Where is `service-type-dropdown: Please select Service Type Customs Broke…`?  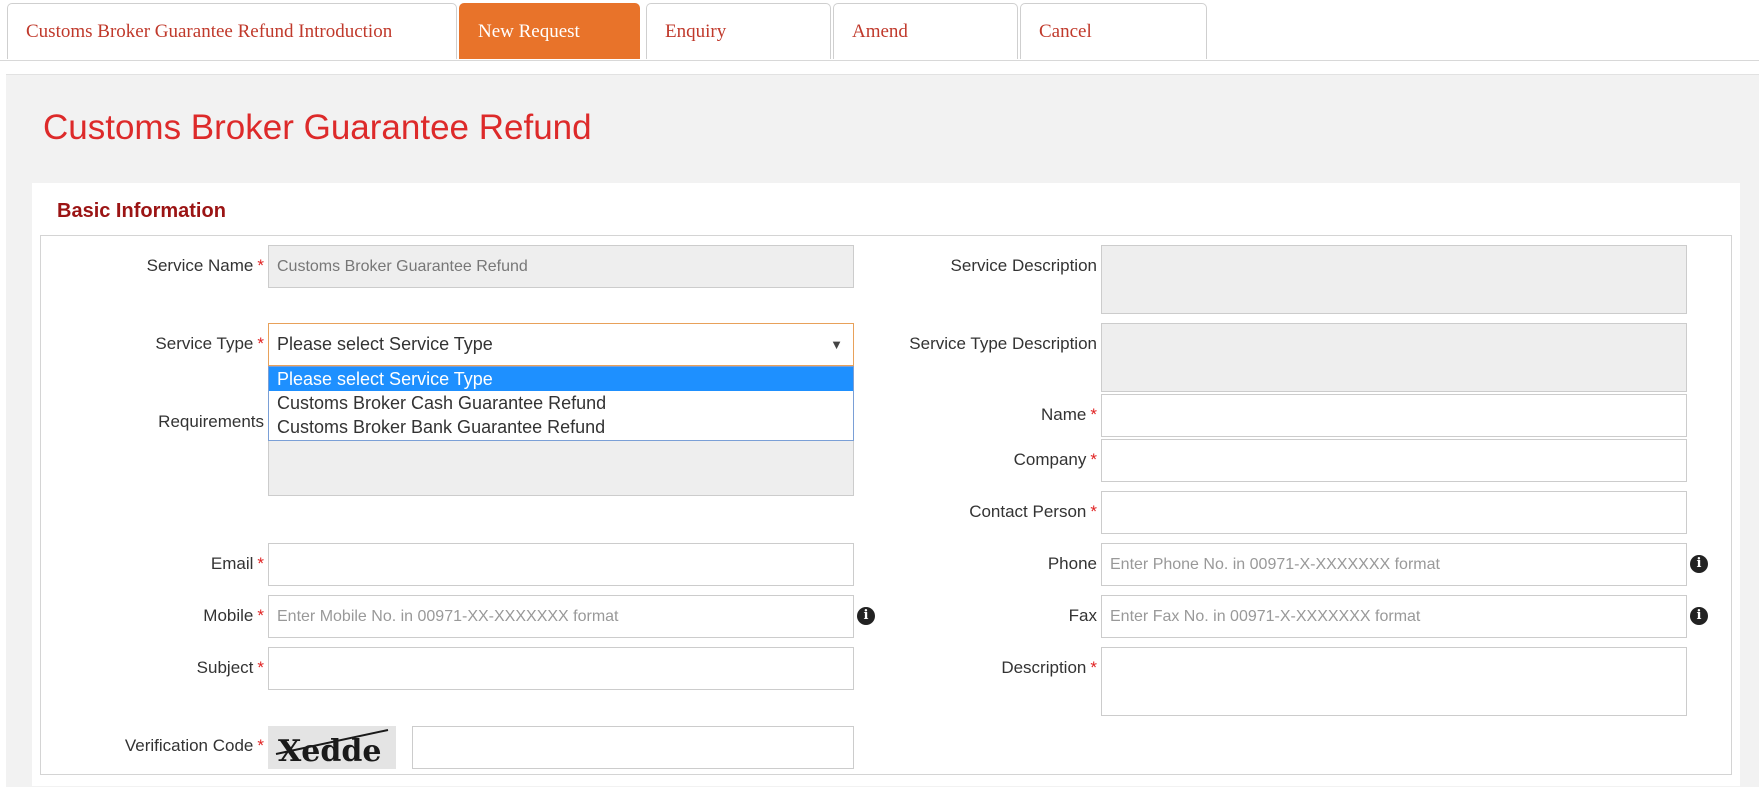
service-type-dropdown: Please select Service Type Customs Broke… is located at coordinates (561, 403).